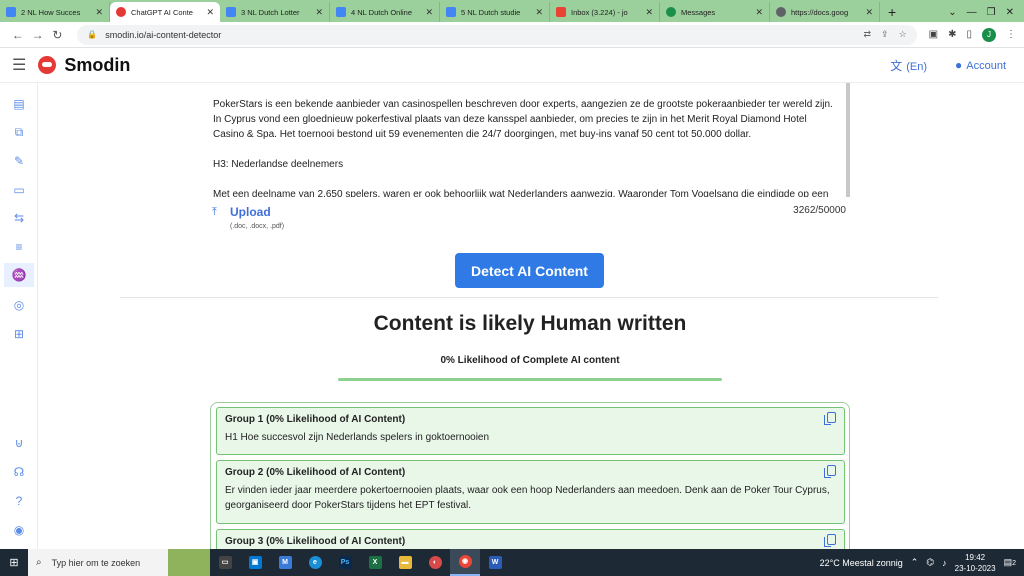  I want to click on language-selector: 文 (En), so click(908, 65).